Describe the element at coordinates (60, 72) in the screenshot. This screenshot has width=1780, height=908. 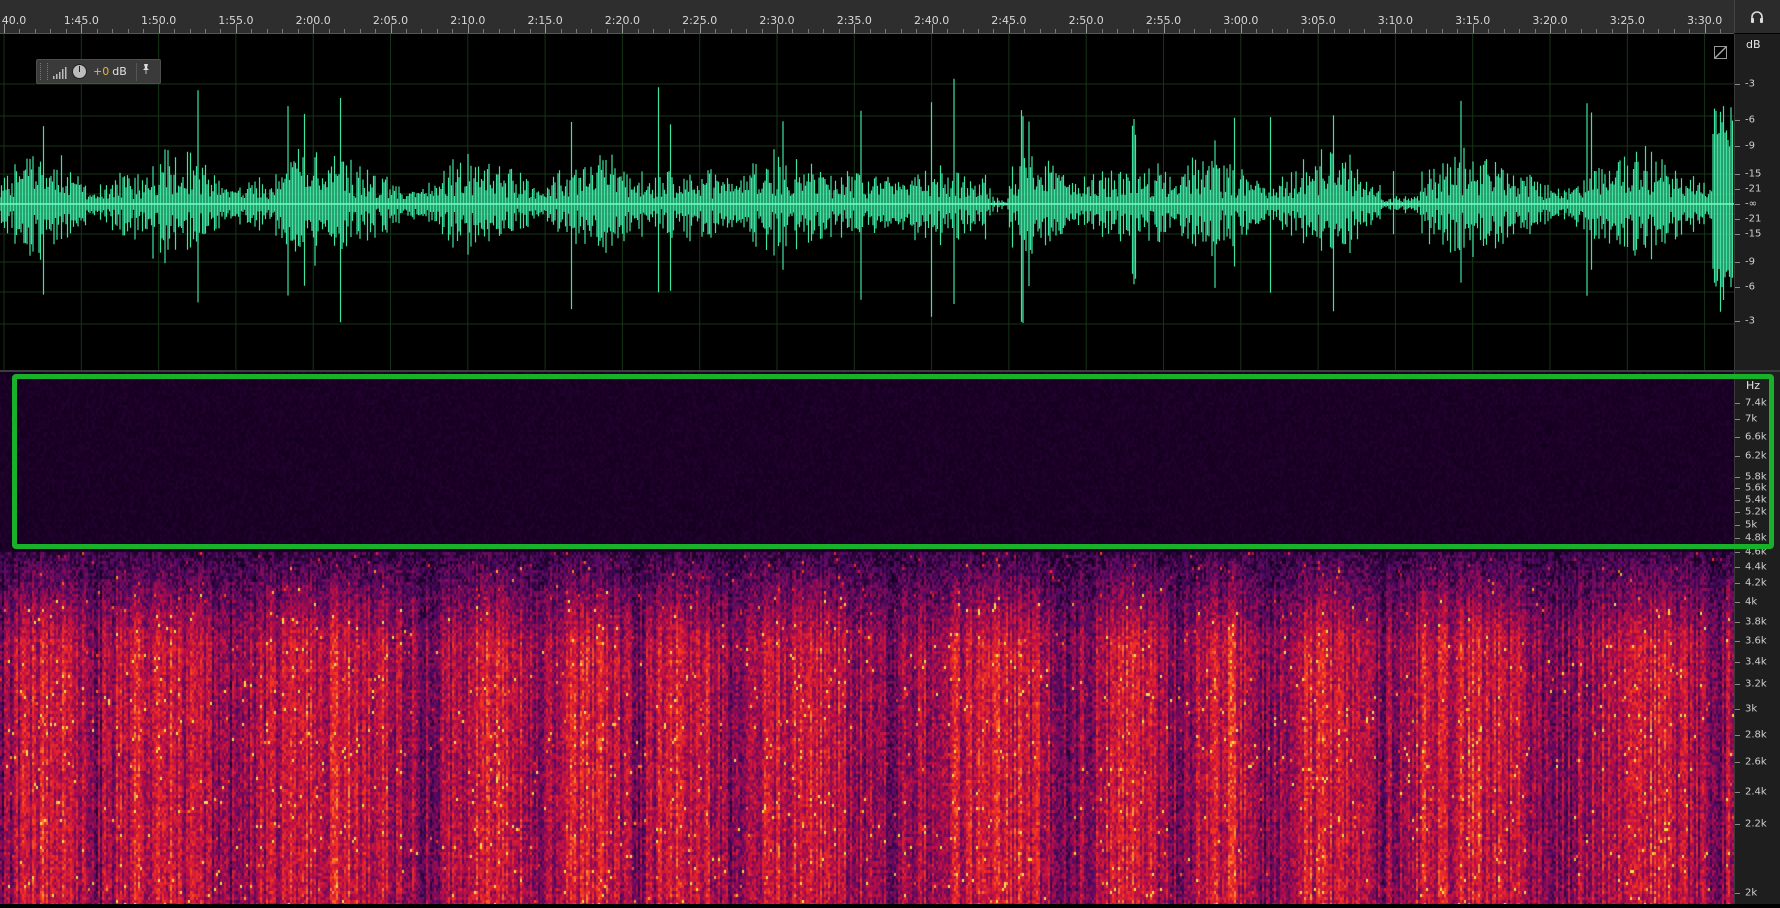
I see `level-meter-icon` at that location.